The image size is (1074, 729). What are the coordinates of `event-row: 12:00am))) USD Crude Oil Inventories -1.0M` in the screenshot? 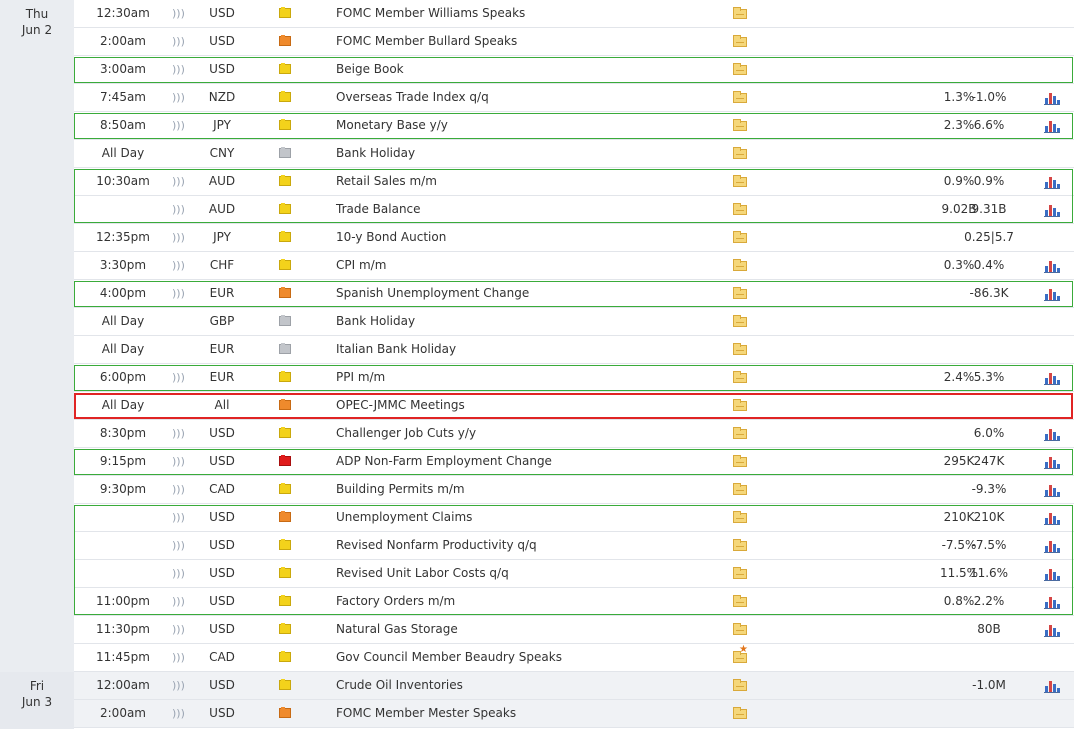 It's located at (574, 686).